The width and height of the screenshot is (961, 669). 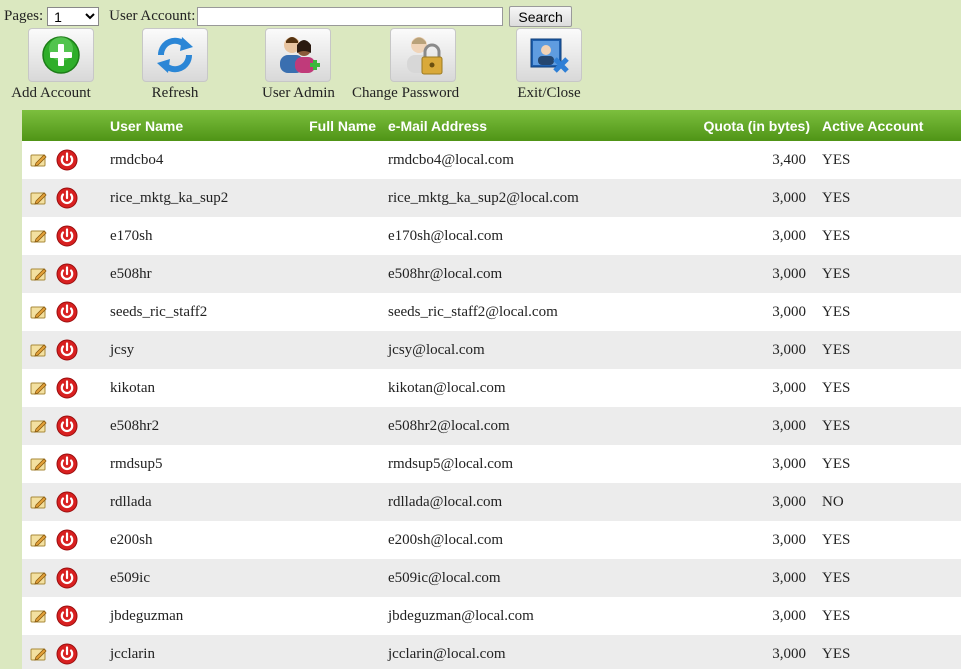 What do you see at coordinates (888, 125) in the screenshot?
I see `active-account-header: Active Account` at bounding box center [888, 125].